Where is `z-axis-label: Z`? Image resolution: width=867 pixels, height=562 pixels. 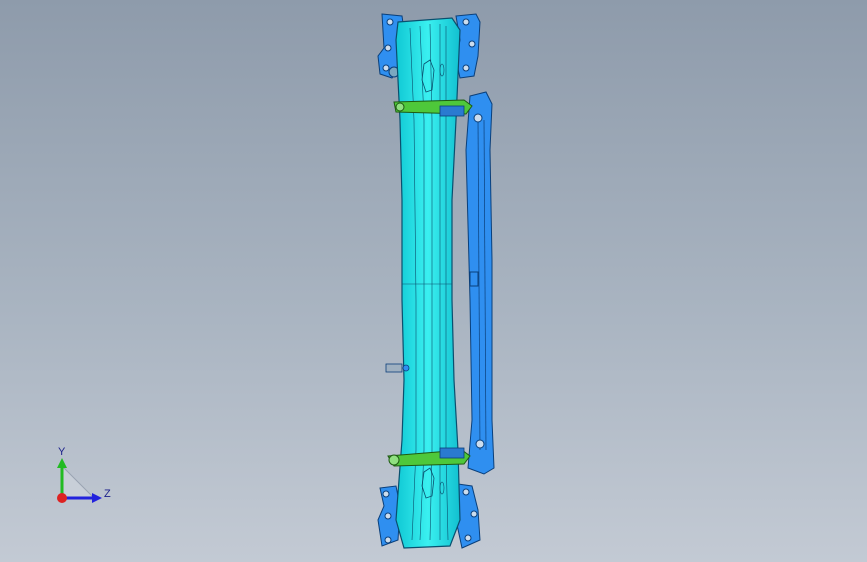
z-axis-label: Z is located at coordinates (107, 494).